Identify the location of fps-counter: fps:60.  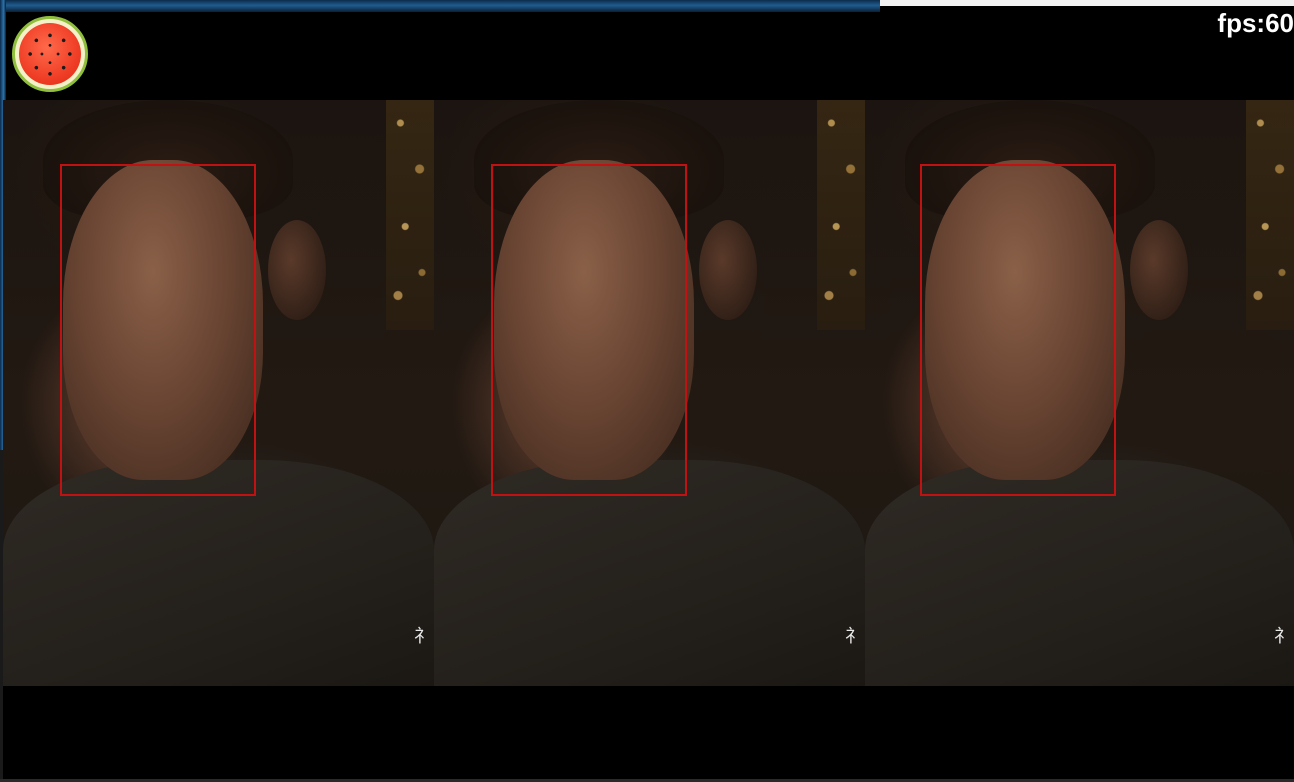
(1255, 23).